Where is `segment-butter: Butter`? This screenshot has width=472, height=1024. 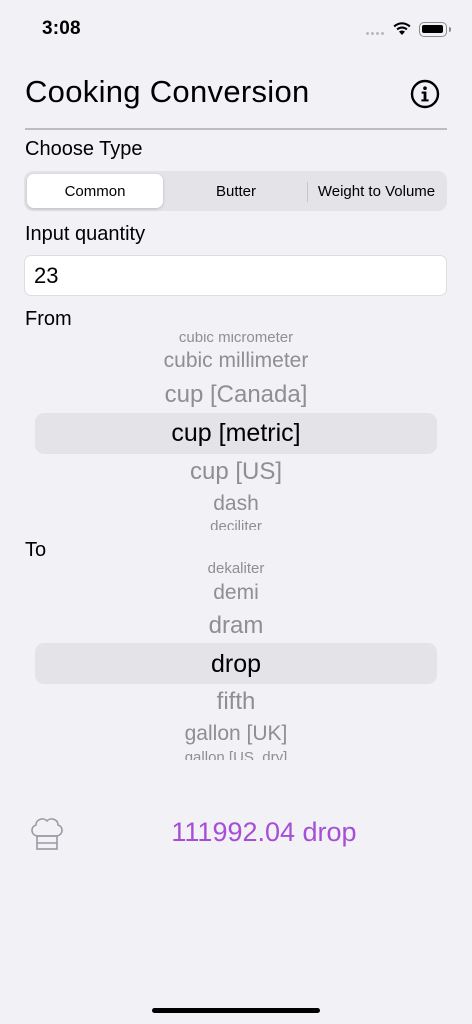
segment-butter: Butter is located at coordinates (236, 191).